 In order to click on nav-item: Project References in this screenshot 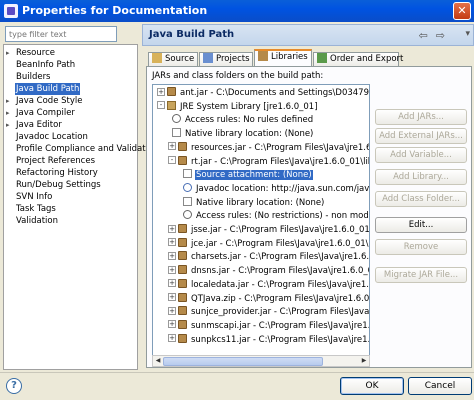, I will do `click(51, 161)`.